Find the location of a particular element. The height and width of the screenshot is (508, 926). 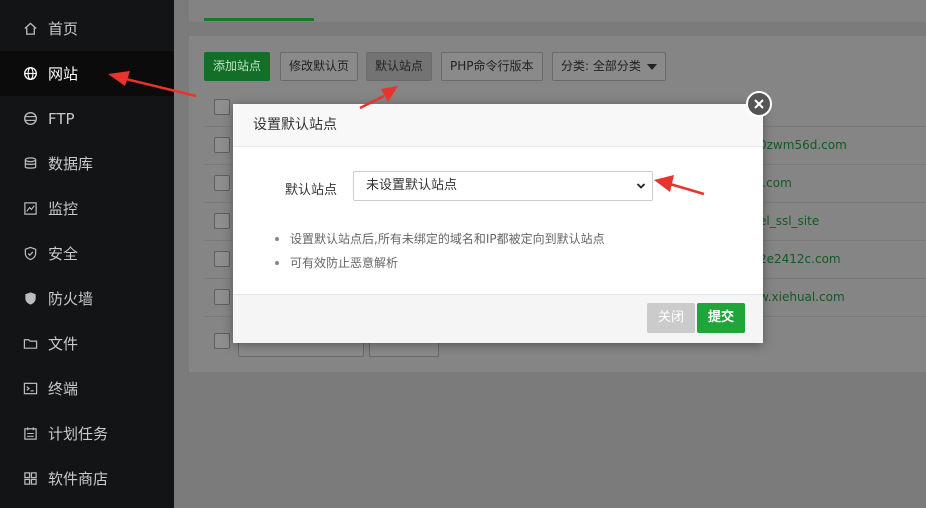

site-link: 0zwm56d.com is located at coordinates (803, 145).